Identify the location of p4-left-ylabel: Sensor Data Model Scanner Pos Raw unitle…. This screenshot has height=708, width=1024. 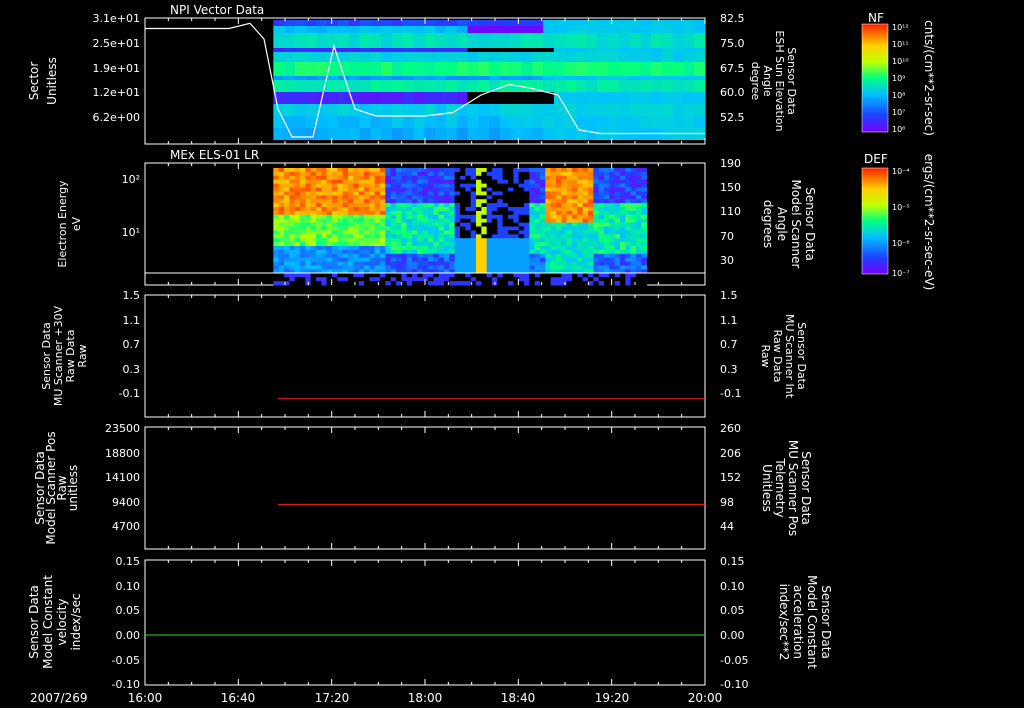
(56, 487).